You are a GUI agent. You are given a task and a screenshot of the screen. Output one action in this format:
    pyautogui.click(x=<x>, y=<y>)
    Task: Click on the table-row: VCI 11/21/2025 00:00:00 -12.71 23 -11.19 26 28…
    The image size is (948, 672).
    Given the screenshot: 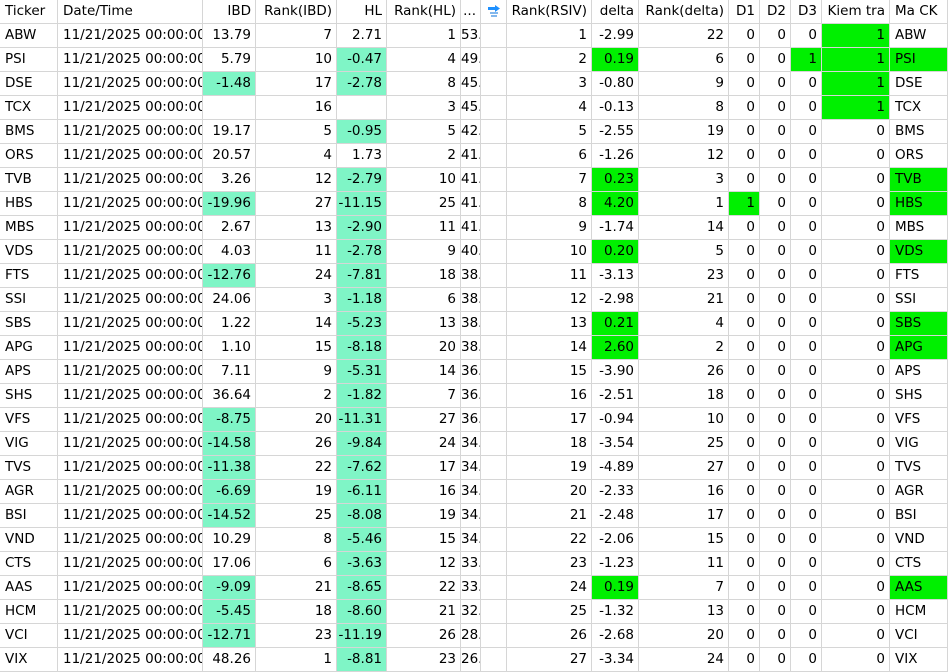 What is the action you would take?
    pyautogui.click(x=474, y=636)
    